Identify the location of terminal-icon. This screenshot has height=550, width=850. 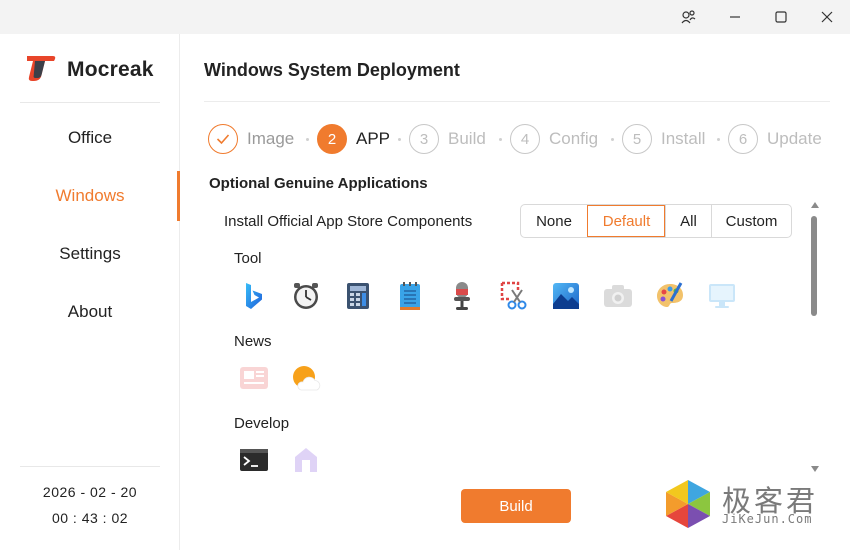
(254, 460).